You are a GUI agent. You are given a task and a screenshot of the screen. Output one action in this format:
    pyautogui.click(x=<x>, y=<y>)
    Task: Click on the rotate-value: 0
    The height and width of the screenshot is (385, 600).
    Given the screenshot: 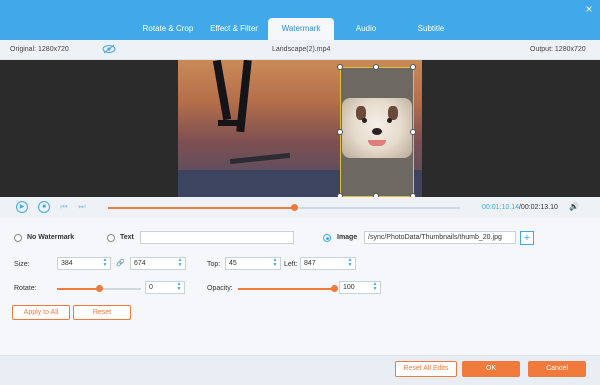 What is the action you would take?
    pyautogui.click(x=151, y=287)
    